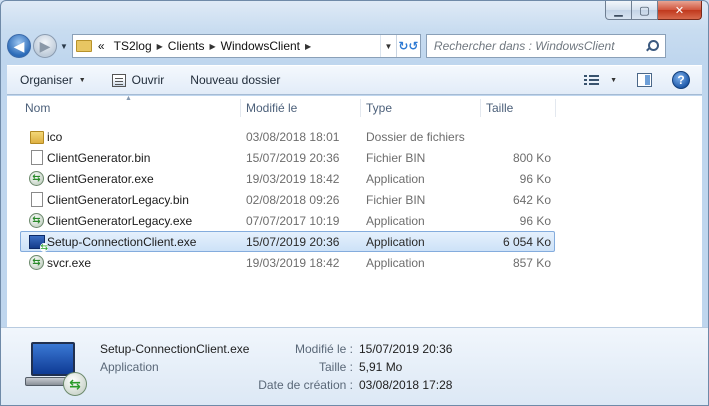 The image size is (709, 406). I want to click on help-icon: ?, so click(681, 80).